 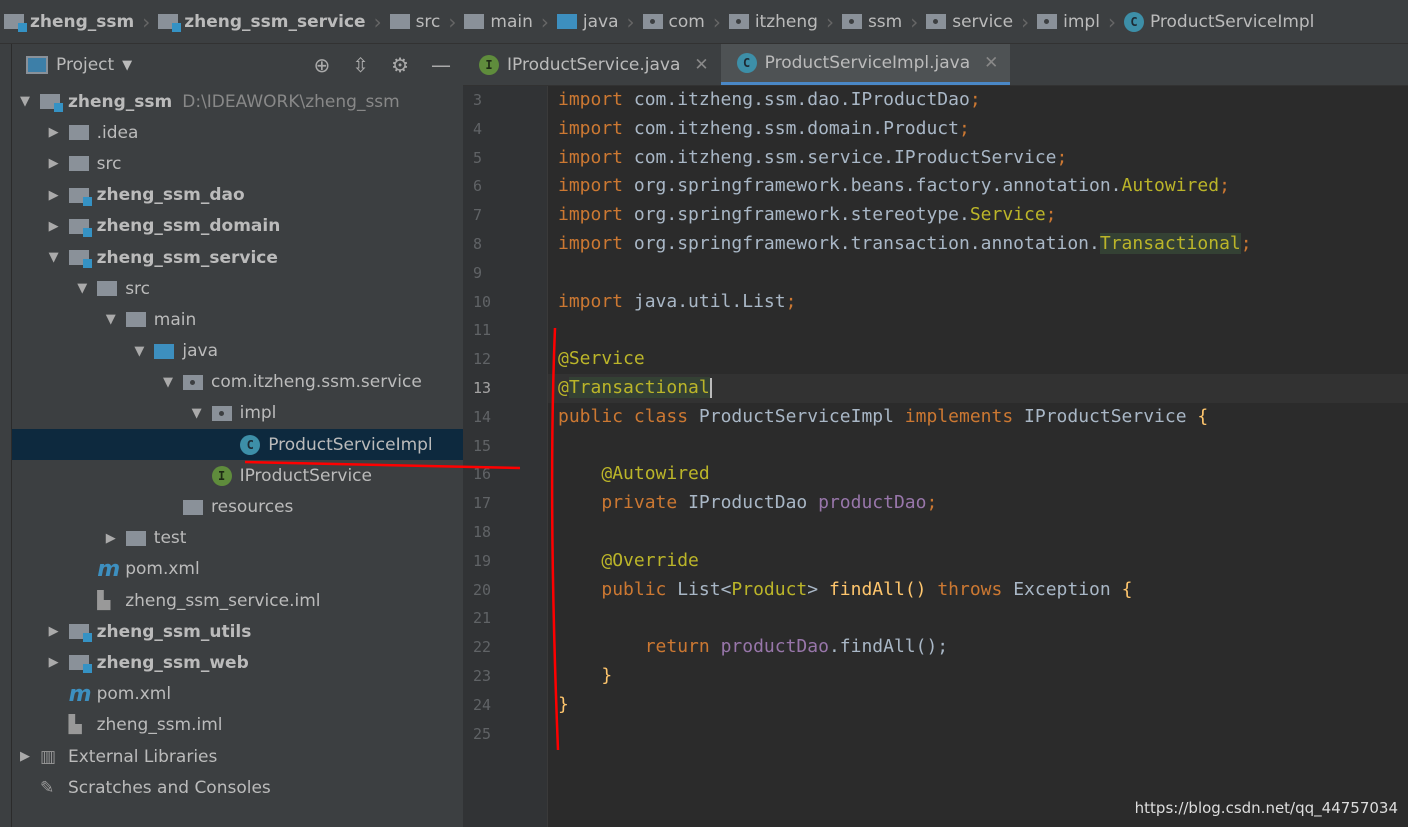 I want to click on code-line: private IProductDao productDao;, so click(x=983, y=503).